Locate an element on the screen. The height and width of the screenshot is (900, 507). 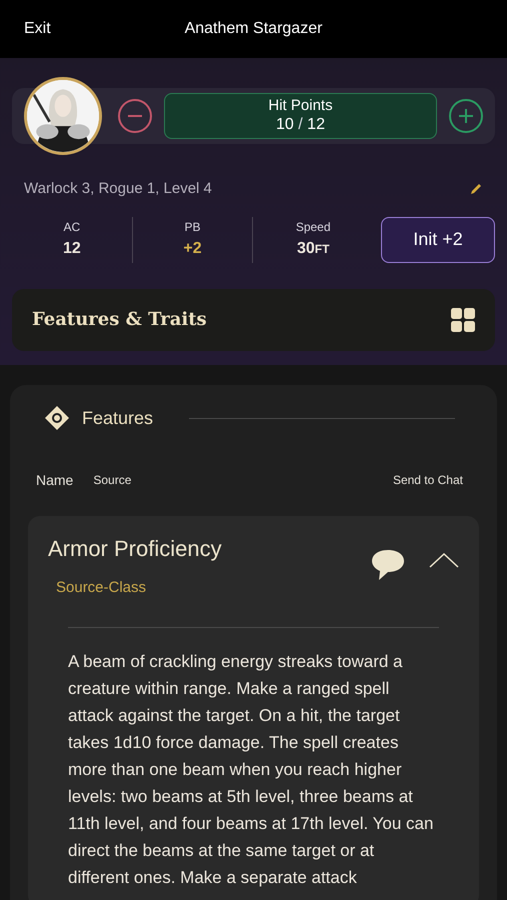
stat-value: 12 is located at coordinates (71, 249).